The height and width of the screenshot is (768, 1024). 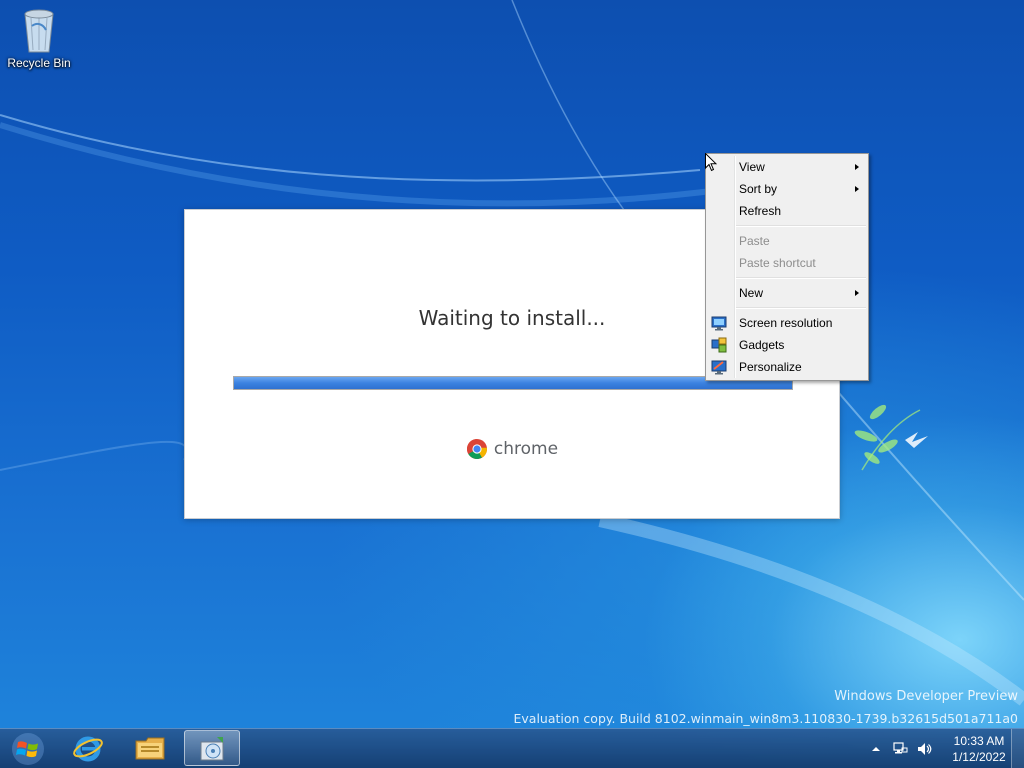 What do you see at coordinates (787, 345) in the screenshot?
I see `menu-item-gadgets: Gadgets` at bounding box center [787, 345].